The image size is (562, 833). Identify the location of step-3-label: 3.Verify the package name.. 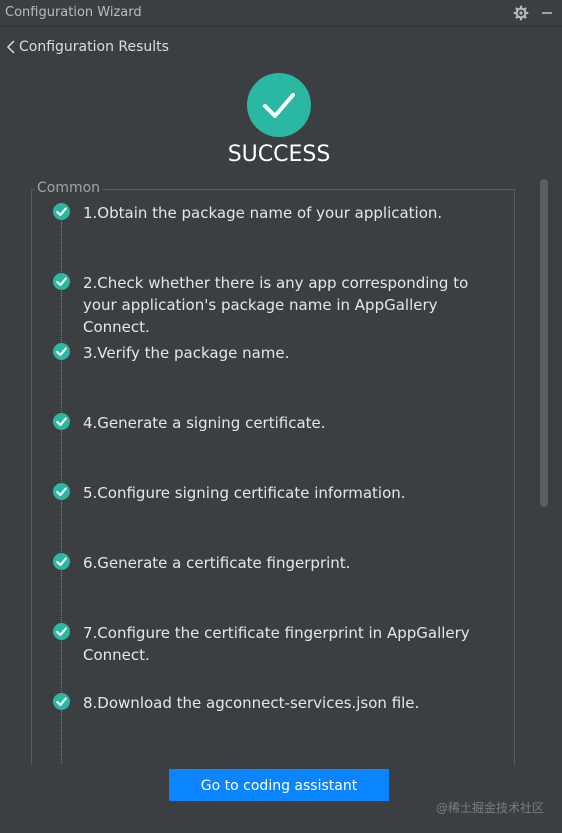
(186, 353).